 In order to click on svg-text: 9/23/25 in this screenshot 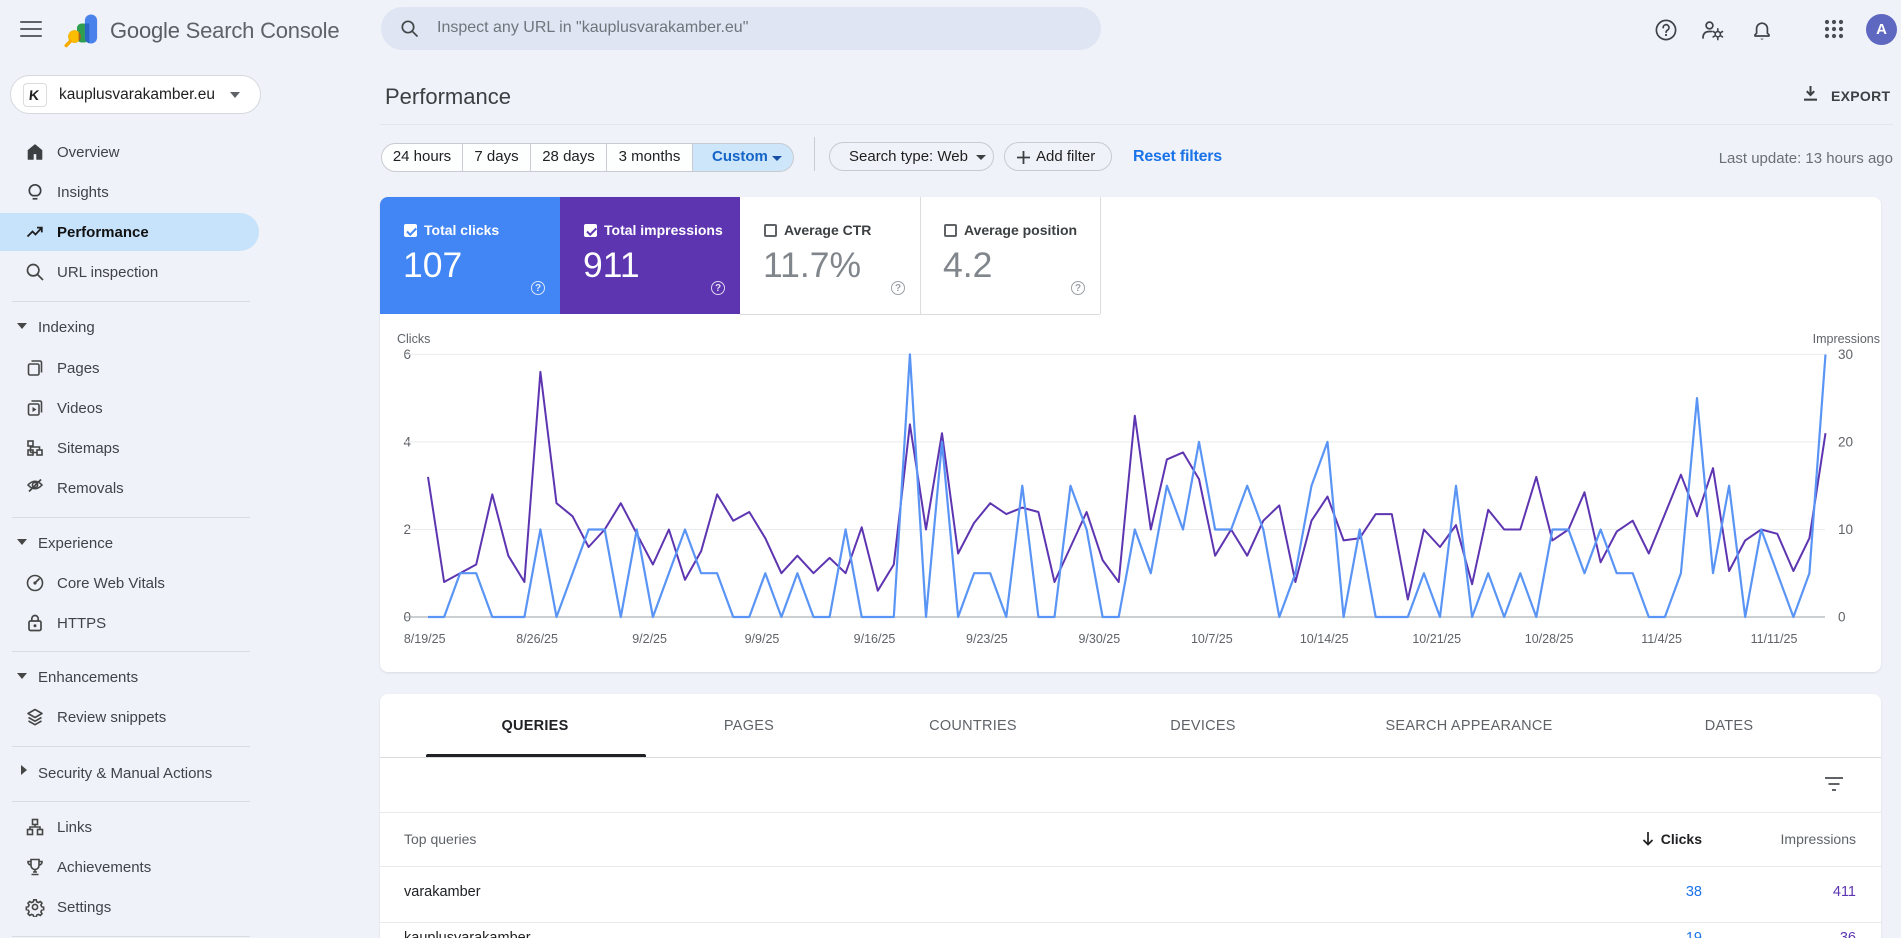, I will do `click(987, 639)`.